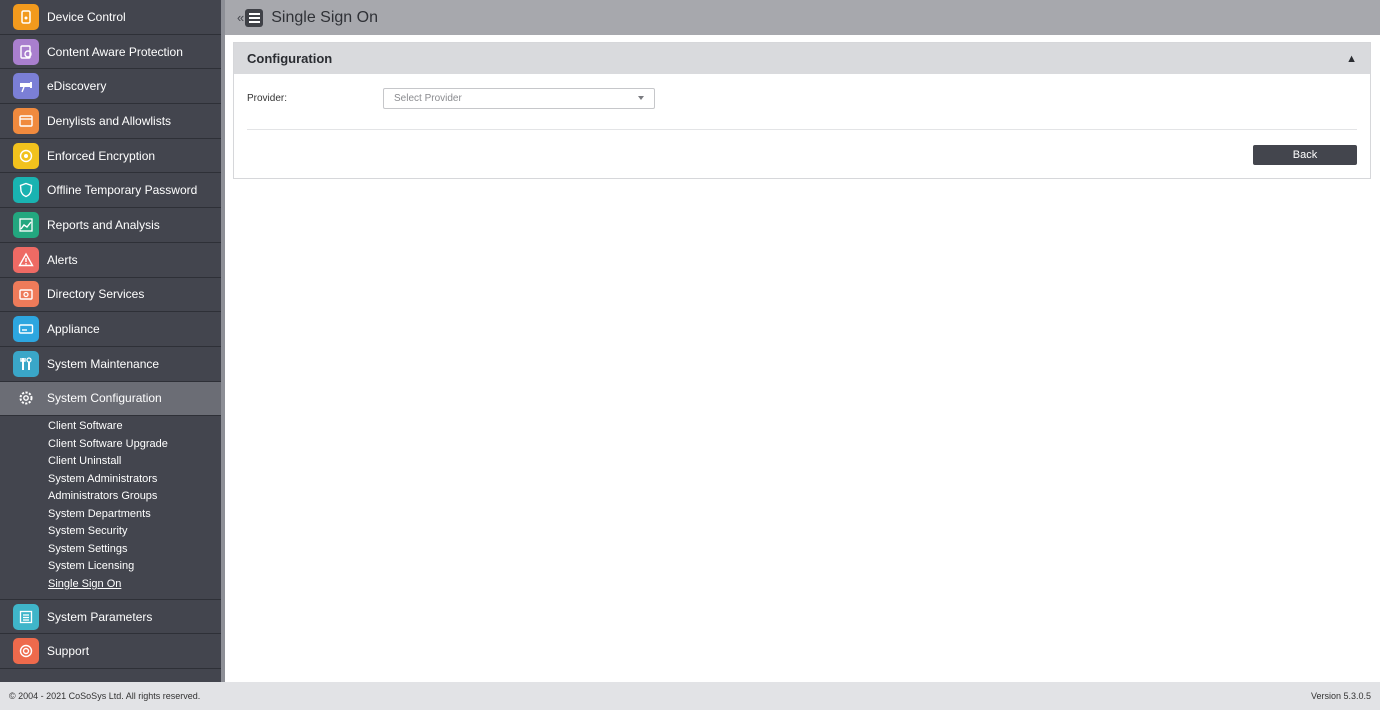 This screenshot has width=1380, height=710. Describe the element at coordinates (26, 398) in the screenshot. I see `gear-icon` at that location.